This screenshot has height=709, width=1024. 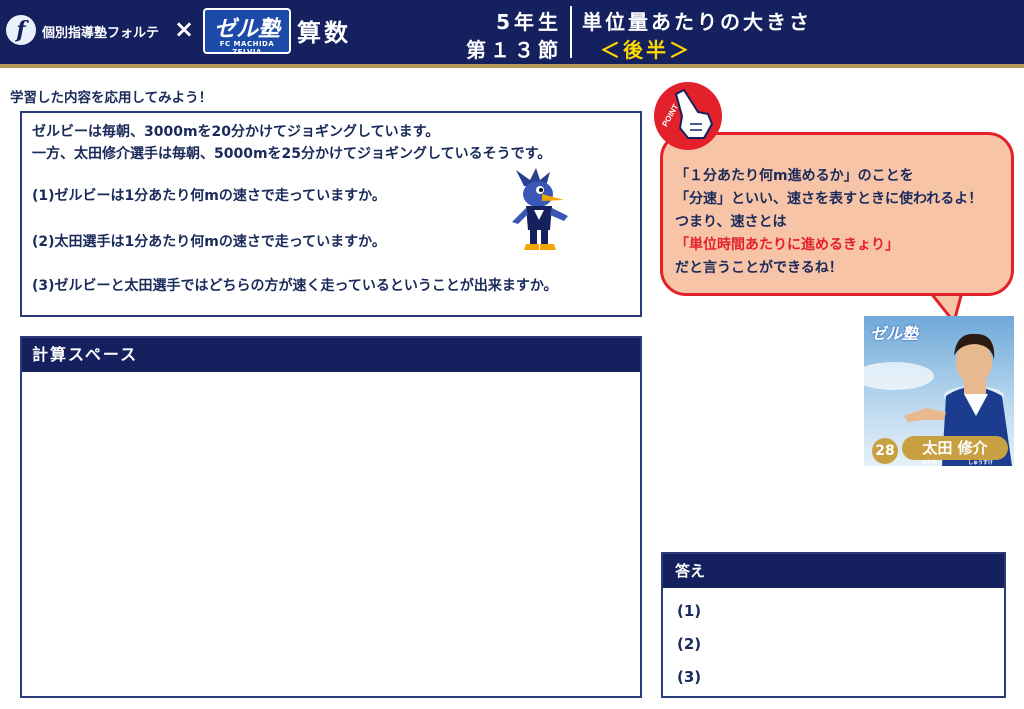 I want to click on player-name-reading-given: しゅうすけ, so click(x=981, y=463).